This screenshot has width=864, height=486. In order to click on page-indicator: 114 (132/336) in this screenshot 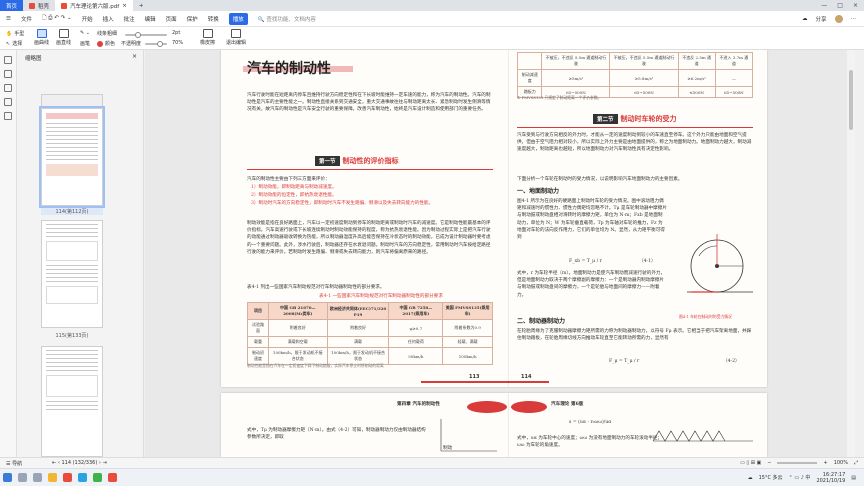, I will do `click(79, 463)`.